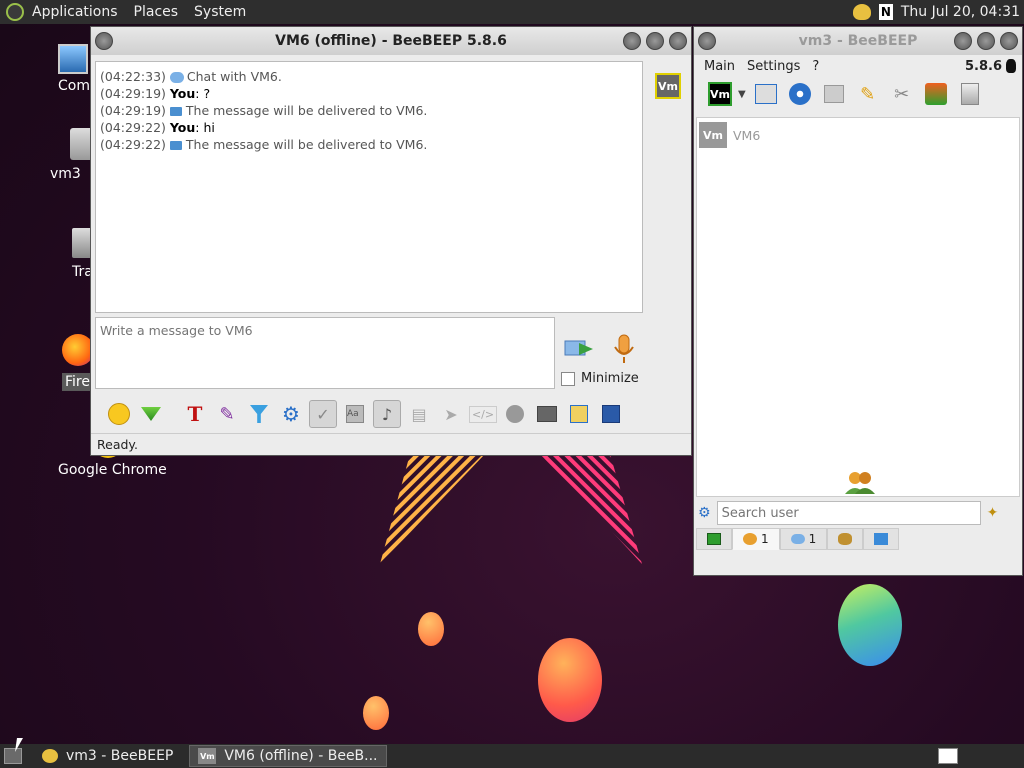 This screenshot has width=1024, height=768. I want to click on send-folder-button: ➤, so click(451, 414).